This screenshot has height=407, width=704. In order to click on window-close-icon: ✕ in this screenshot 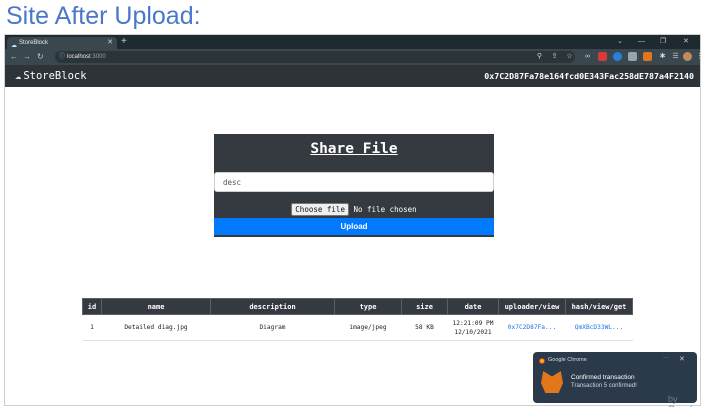, I will do `click(686, 42)`.